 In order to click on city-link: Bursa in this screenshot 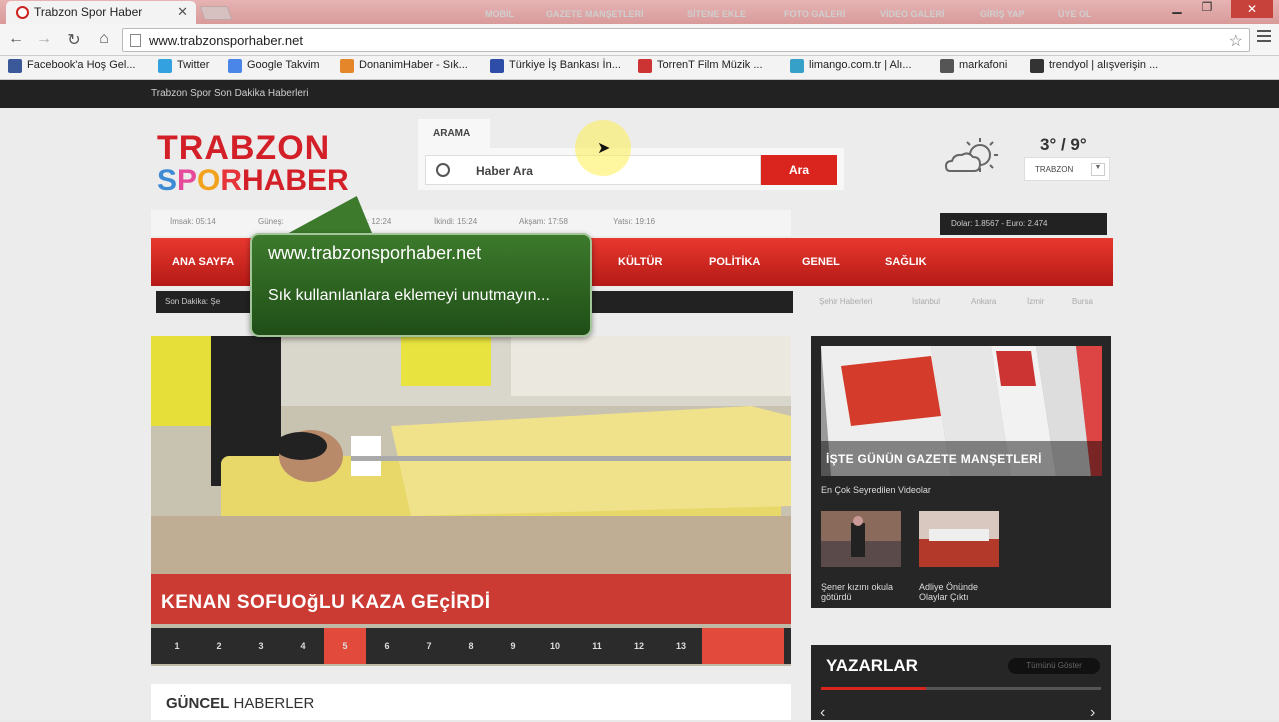, I will do `click(1082, 301)`.